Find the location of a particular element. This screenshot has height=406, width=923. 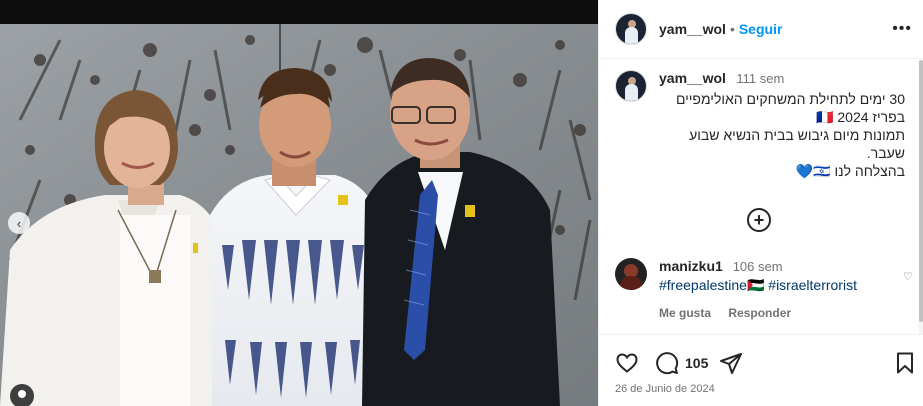

comment-text: #freepalestine🇵🇸 #israelterrorist is located at coordinates (758, 285).